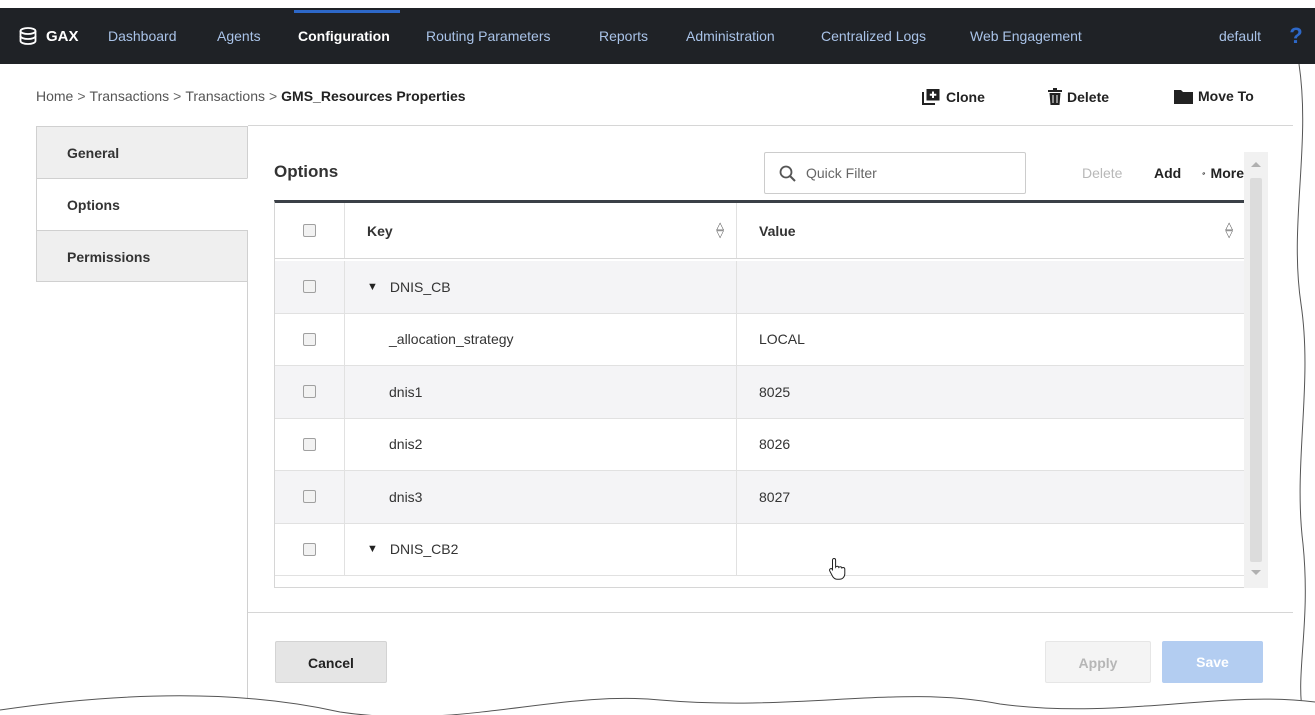  Describe the element at coordinates (782, 339) in the screenshot. I see `value-cell: LOCAL` at that location.